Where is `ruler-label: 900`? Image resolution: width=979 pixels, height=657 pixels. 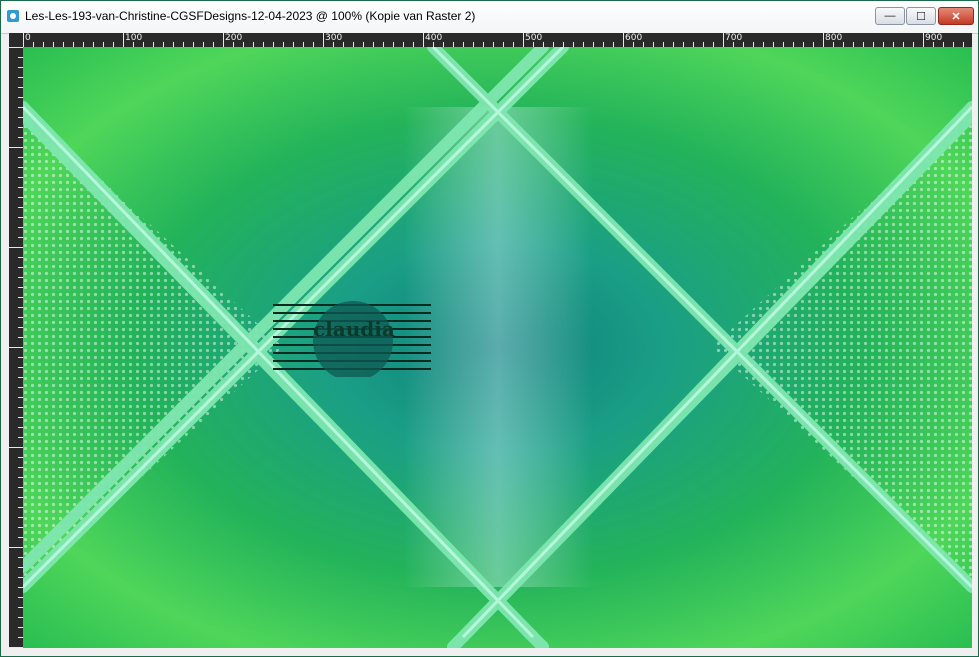
ruler-label: 900 is located at coordinates (934, 38).